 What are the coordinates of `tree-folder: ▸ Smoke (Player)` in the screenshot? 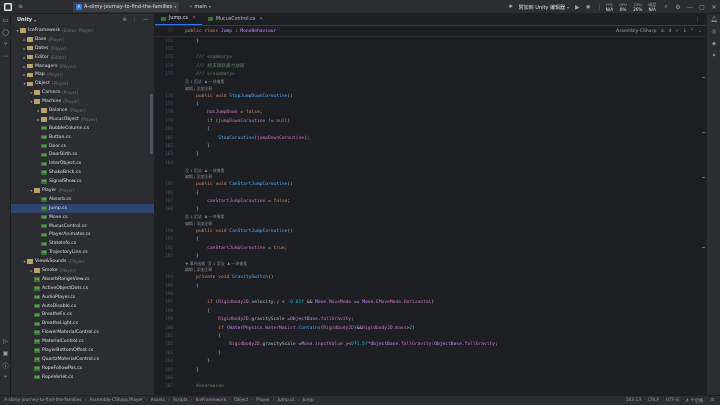 It's located at (82, 270).